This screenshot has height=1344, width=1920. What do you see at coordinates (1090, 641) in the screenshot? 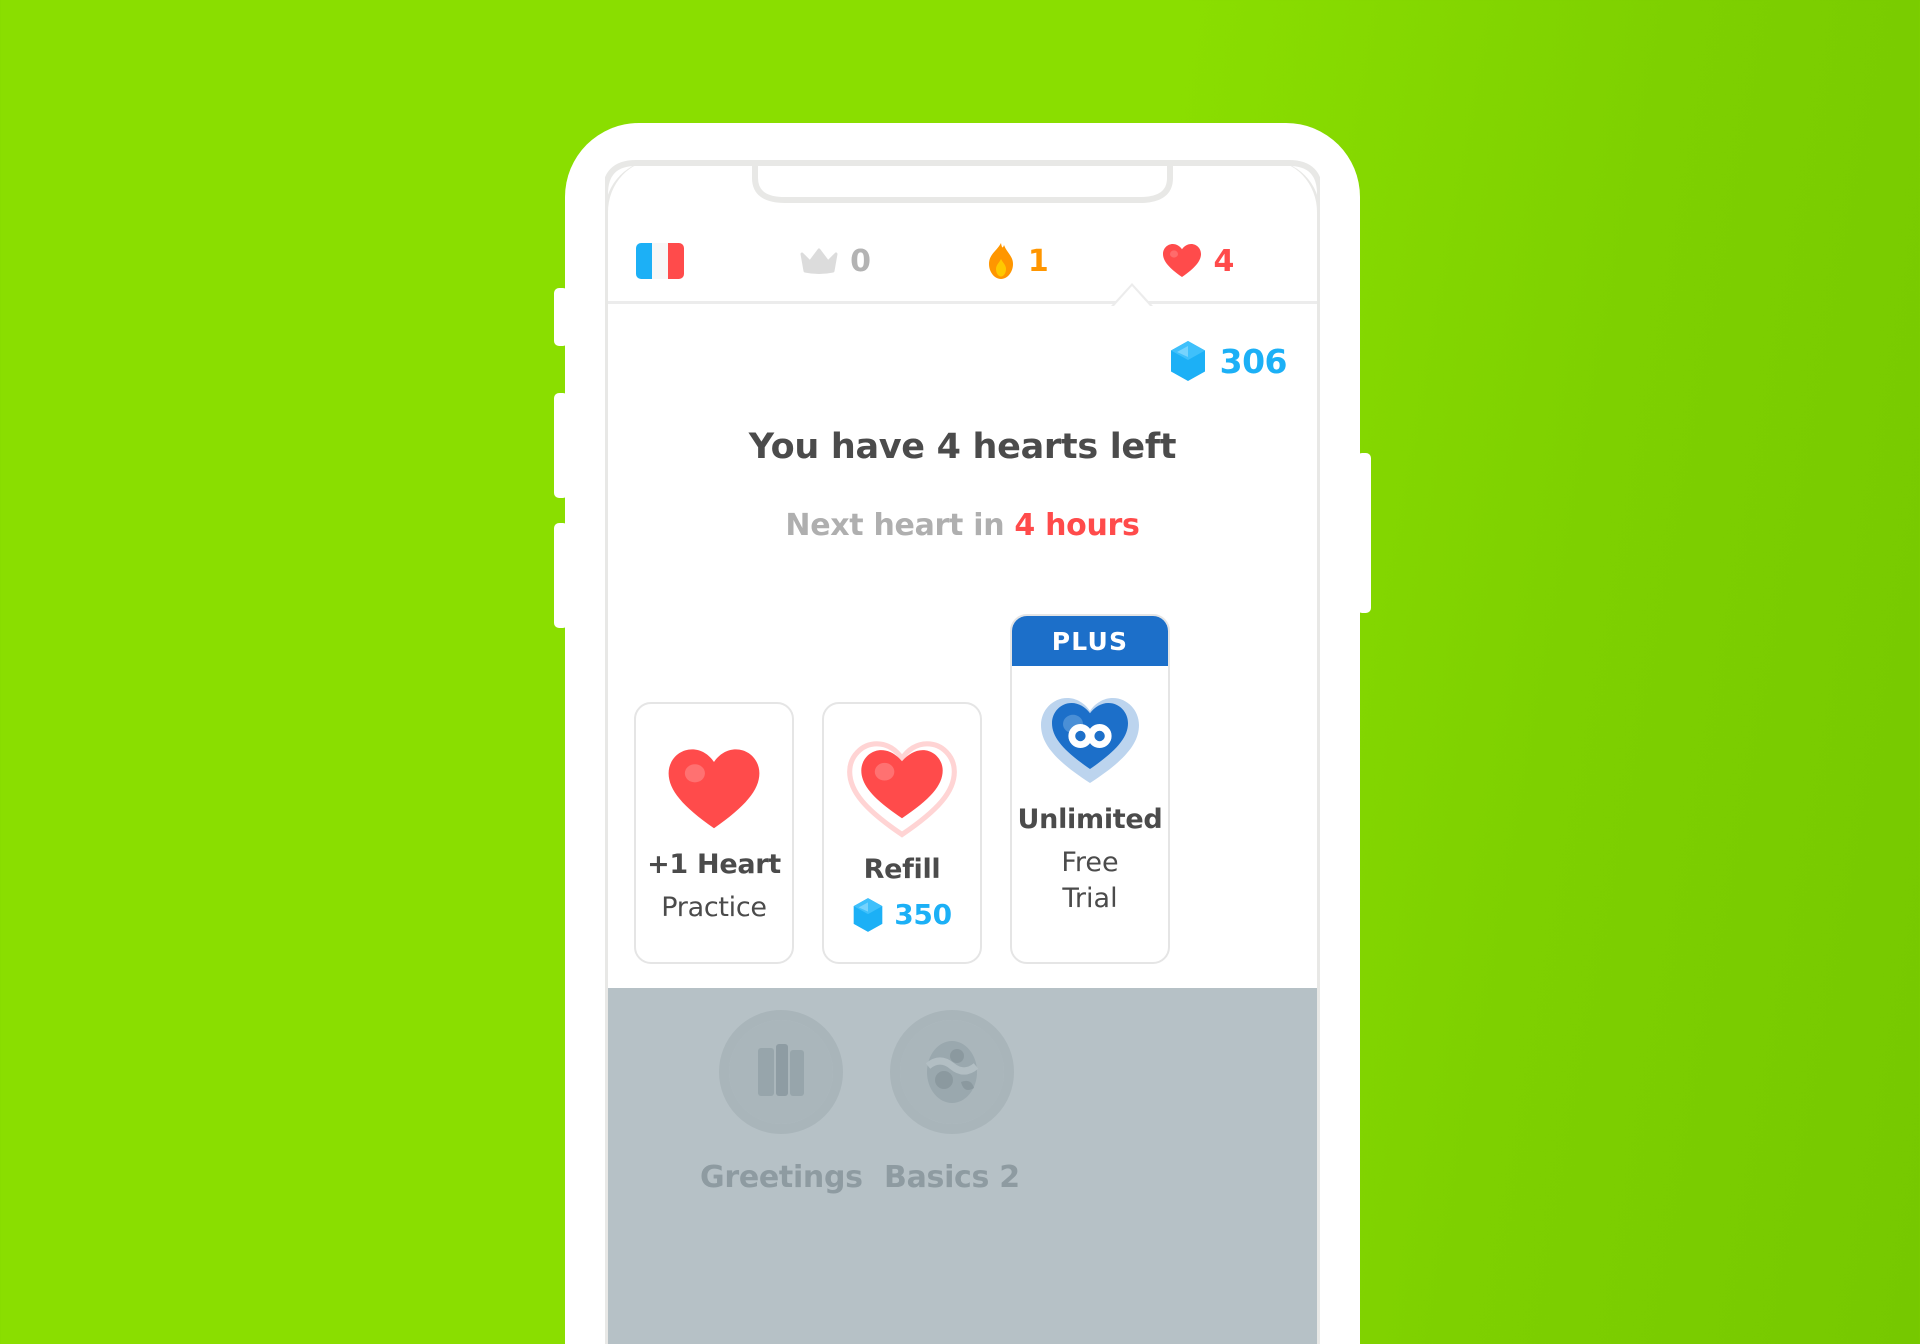
I see `plus-banner-label: PLUS` at bounding box center [1090, 641].